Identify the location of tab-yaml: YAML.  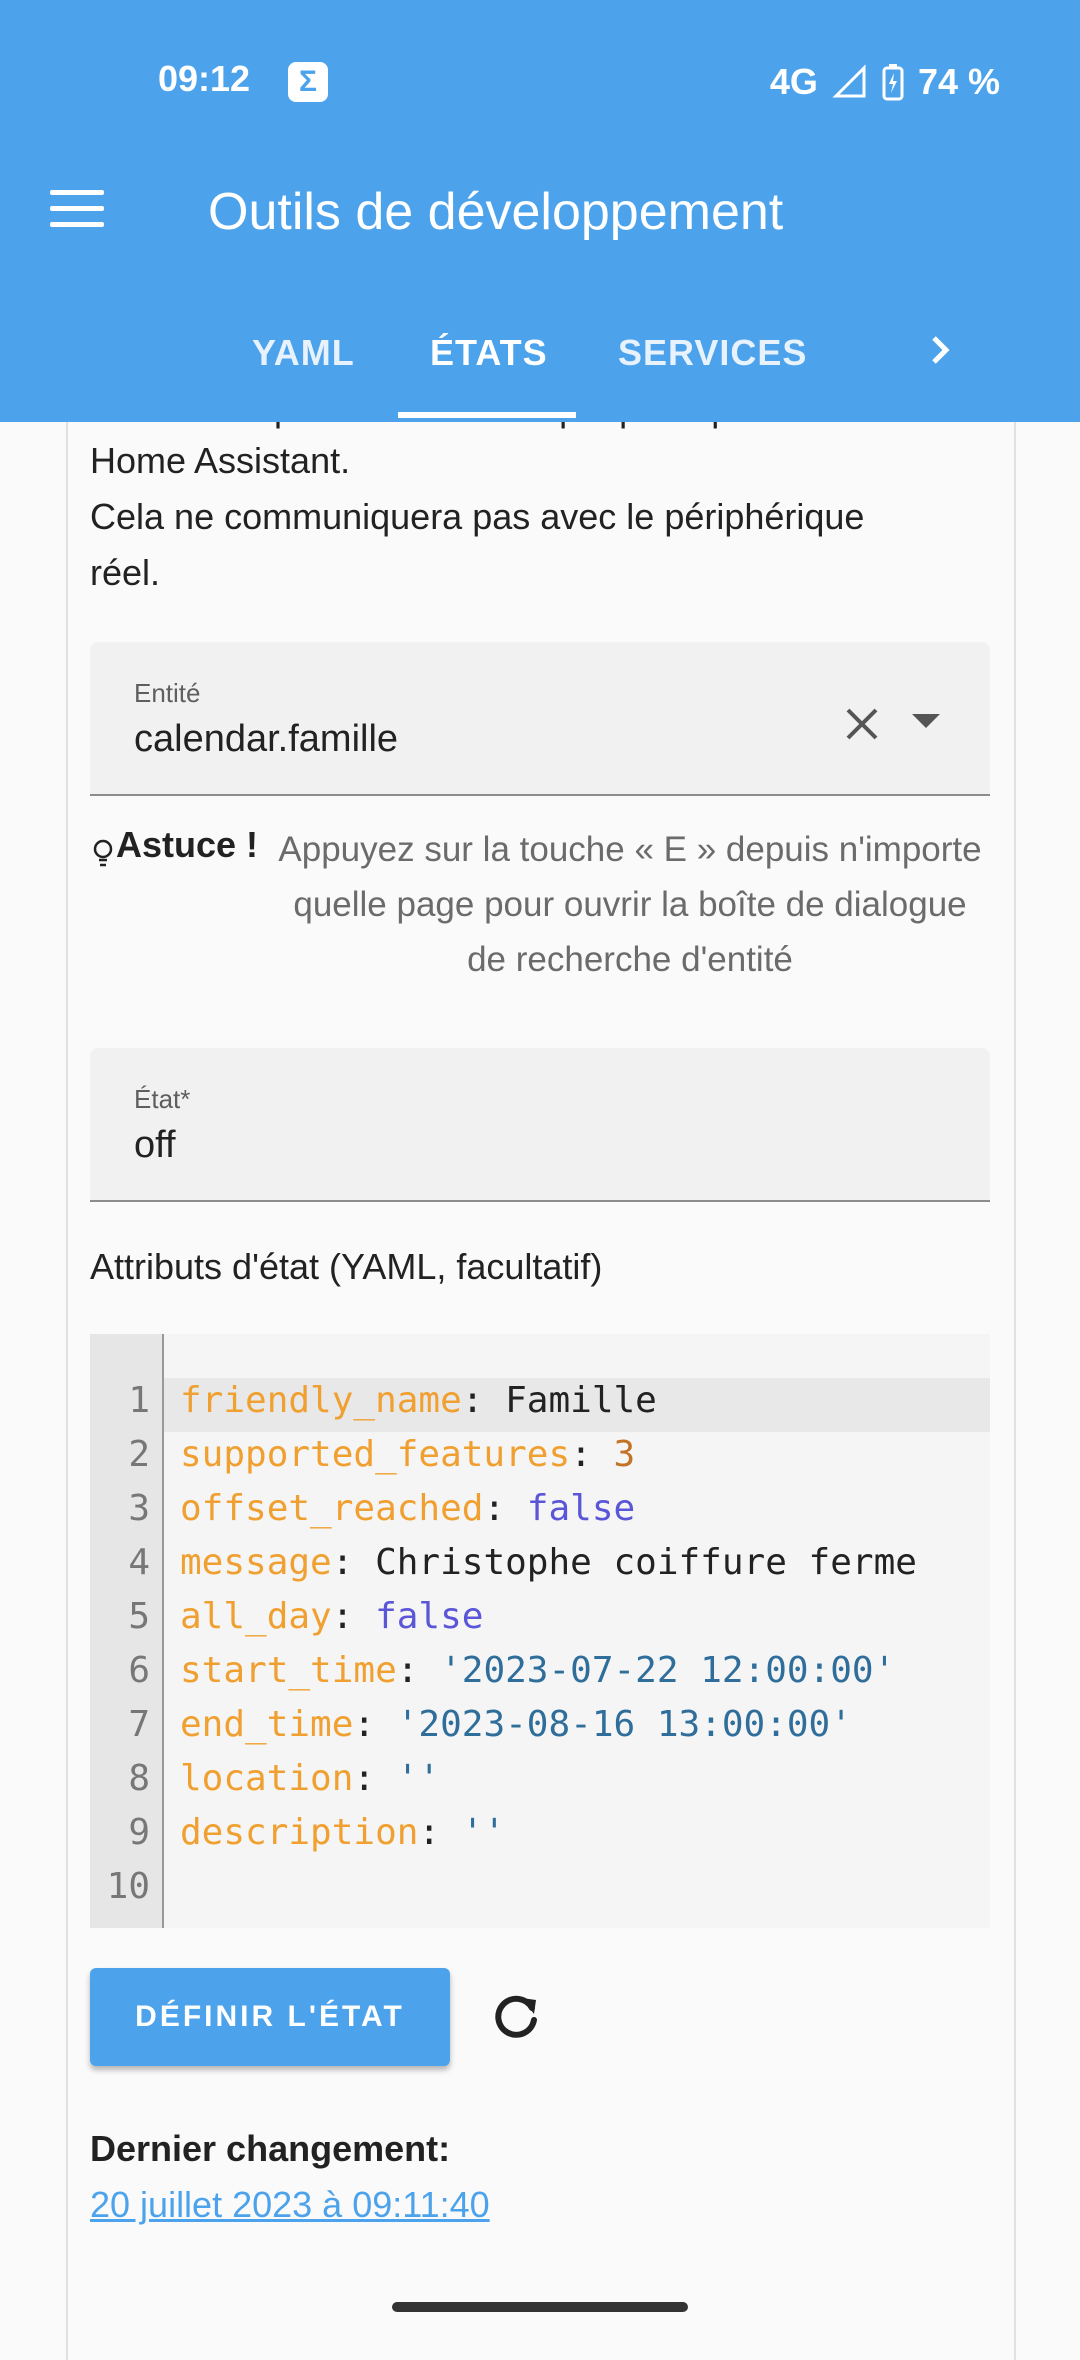
(303, 353).